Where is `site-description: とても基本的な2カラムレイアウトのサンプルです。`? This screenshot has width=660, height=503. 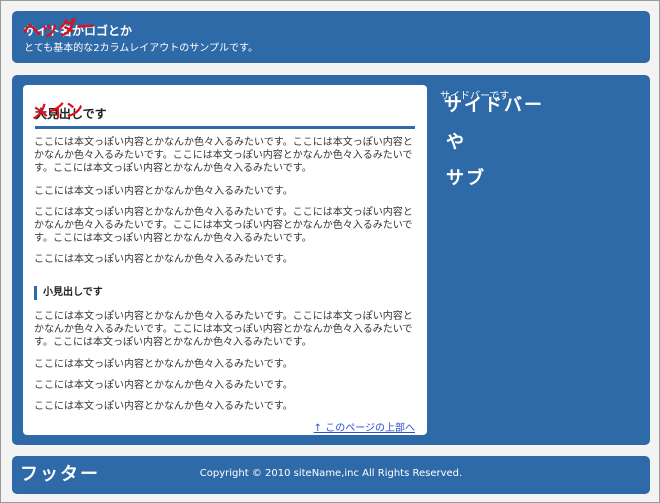 site-description: とても基本的な2カラムレイアウトのサンプルです。 is located at coordinates (141, 48).